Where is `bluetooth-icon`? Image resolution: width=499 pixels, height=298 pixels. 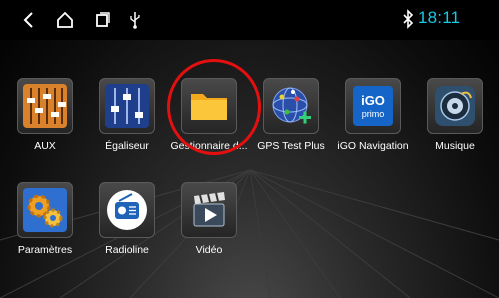
bluetooth-icon is located at coordinates (408, 19).